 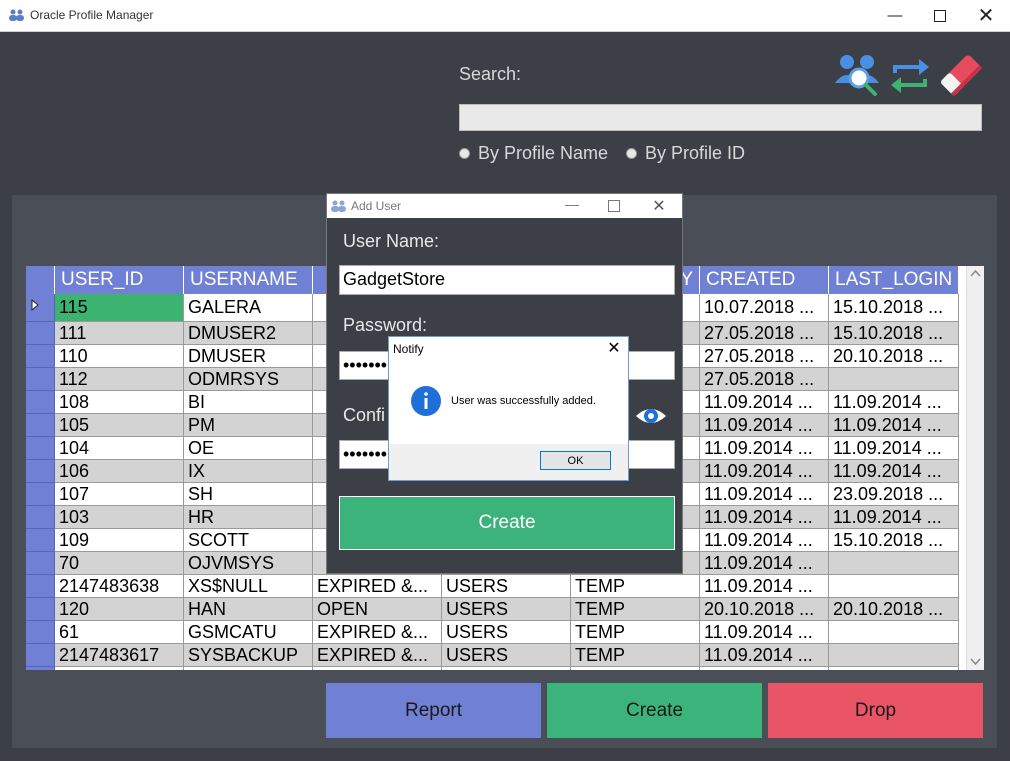 What do you see at coordinates (119, 540) in the screenshot?
I see `table-cell: 109` at bounding box center [119, 540].